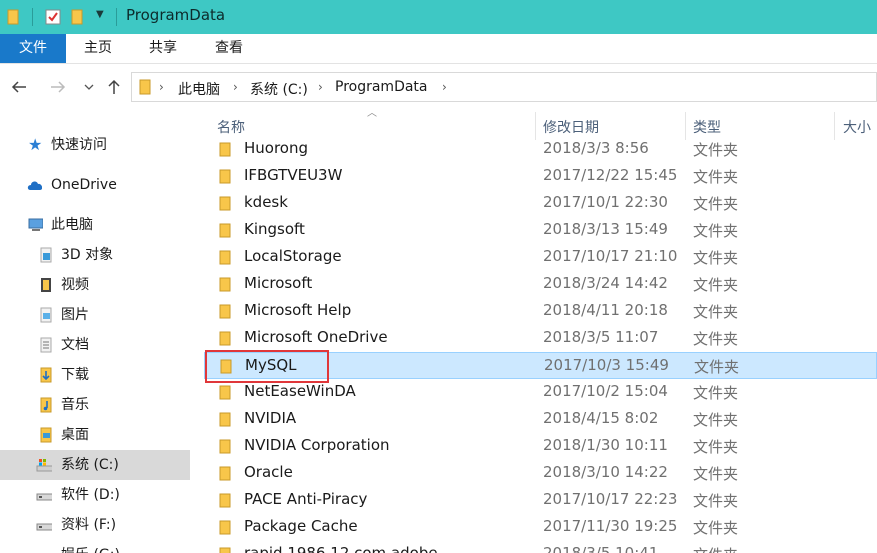  Describe the element at coordinates (89, 525) in the screenshot. I see `sidebar-item-label: 资料 (F:)` at that location.